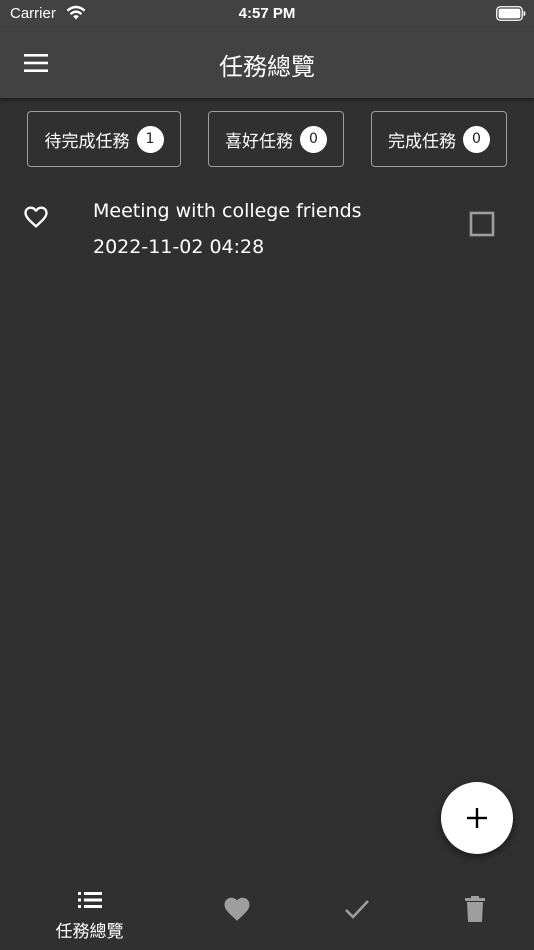 The width and height of the screenshot is (534, 950). What do you see at coordinates (422, 141) in the screenshot?
I see `filter-label: 完成任務` at bounding box center [422, 141].